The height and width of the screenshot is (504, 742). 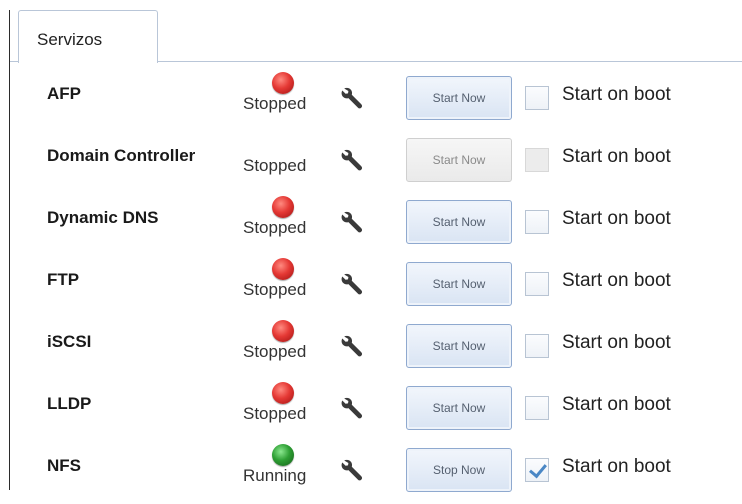 What do you see at coordinates (376, 101) in the screenshot?
I see `service-row-afp: AFP Stopped Start Now Start on boot` at bounding box center [376, 101].